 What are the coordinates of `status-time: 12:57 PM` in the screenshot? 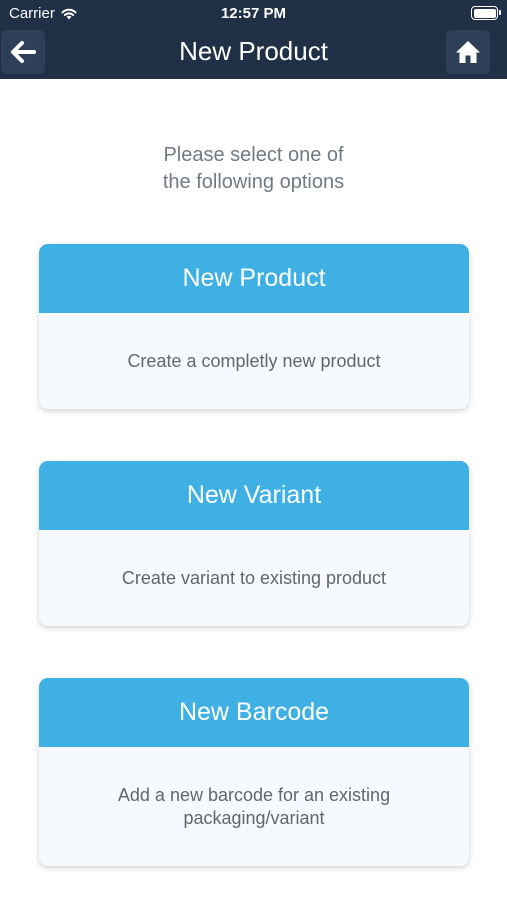 It's located at (253, 13).